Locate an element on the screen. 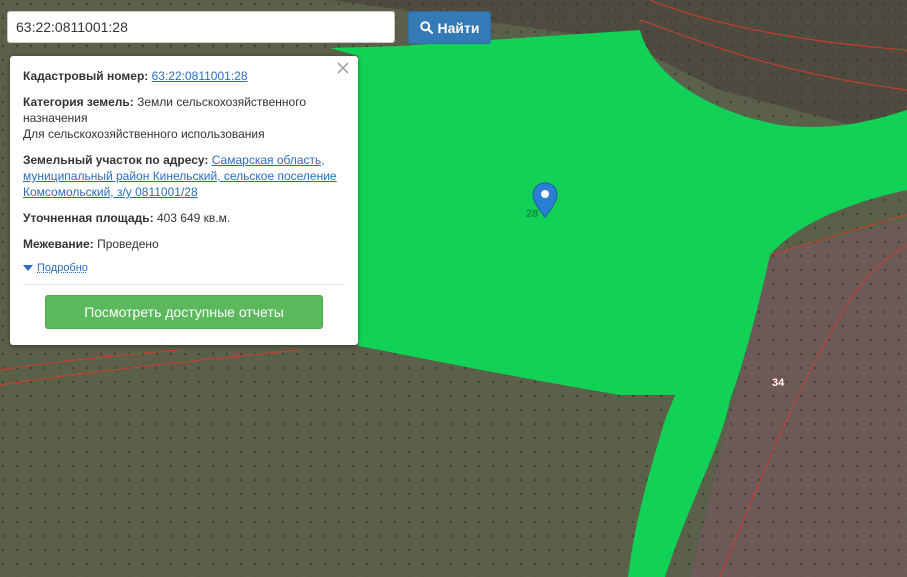 The width and height of the screenshot is (907, 577). area-label: Уточненная площадь: is located at coordinates (88, 218).